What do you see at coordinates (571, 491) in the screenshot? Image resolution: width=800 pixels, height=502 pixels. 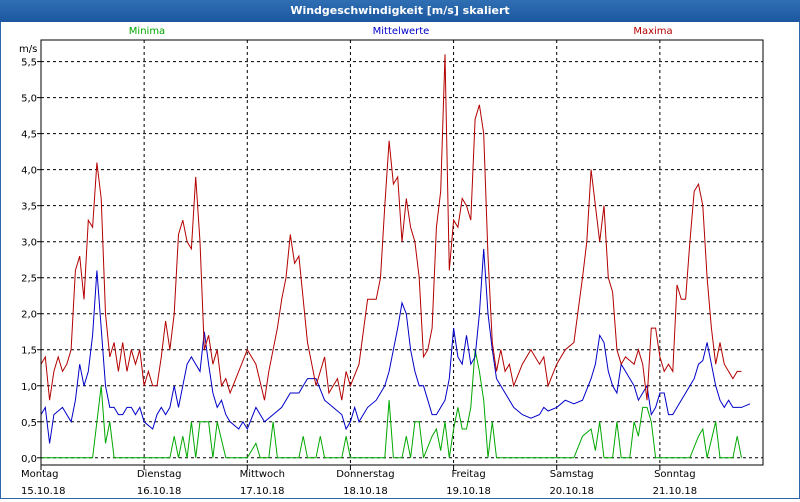 I see `x-tick-date: 20.10.18` at bounding box center [571, 491].